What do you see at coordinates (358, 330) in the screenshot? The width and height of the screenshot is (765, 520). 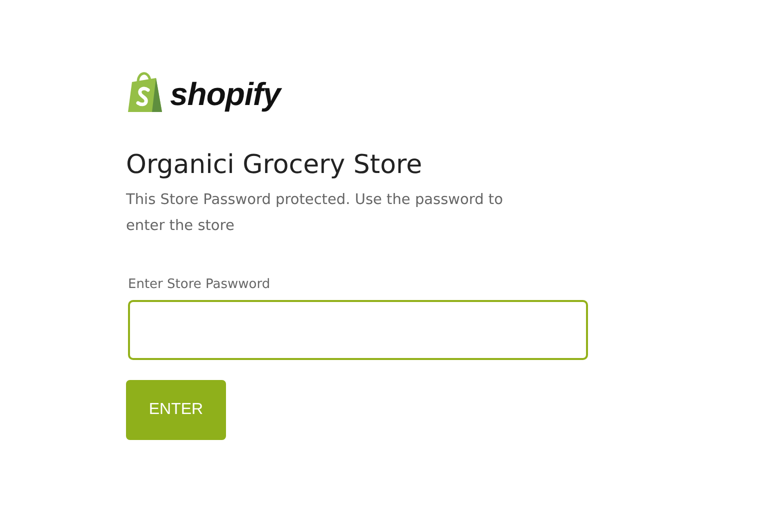 I see `password-field` at bounding box center [358, 330].